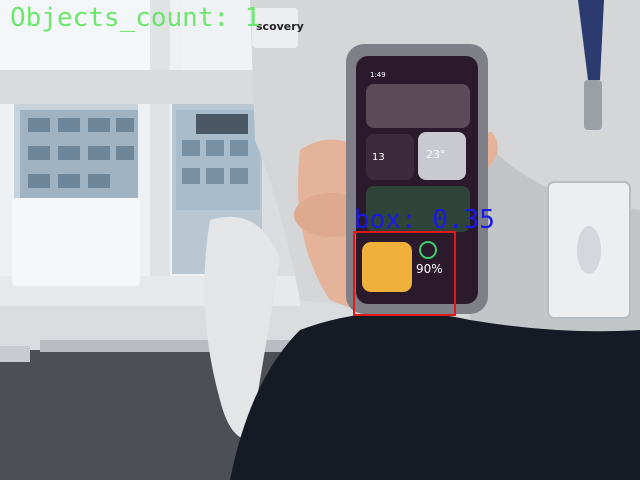 This screenshot has height=480, width=640. I want to click on badge-holder-slot, so click(589, 250).